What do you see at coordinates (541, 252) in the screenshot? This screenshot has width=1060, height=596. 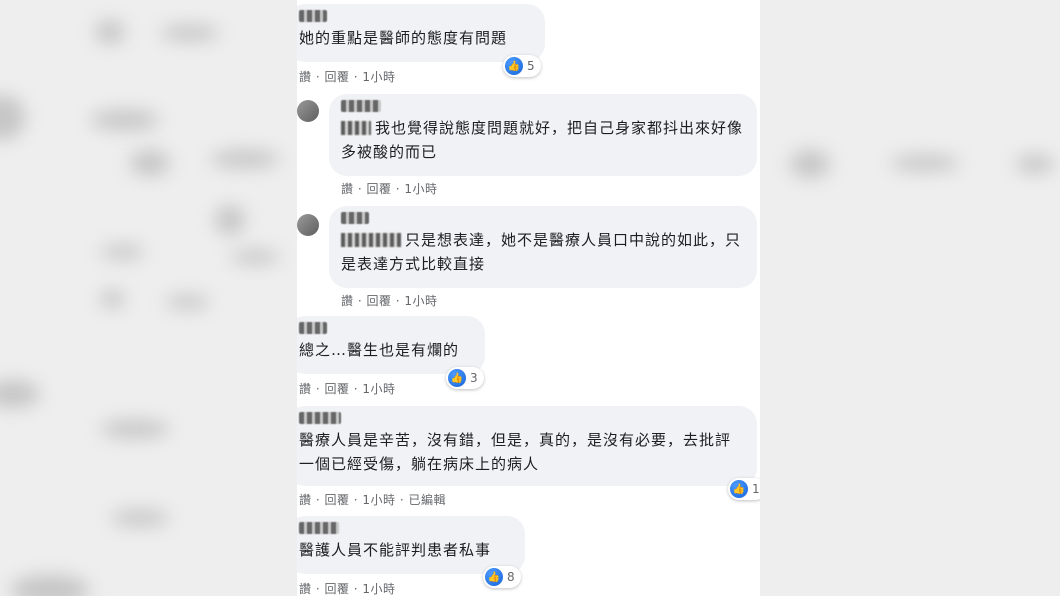 I see `comment-text: 只是想表達，她不是醫療人員口中說的如此，只是表達方式比較直接` at bounding box center [541, 252].